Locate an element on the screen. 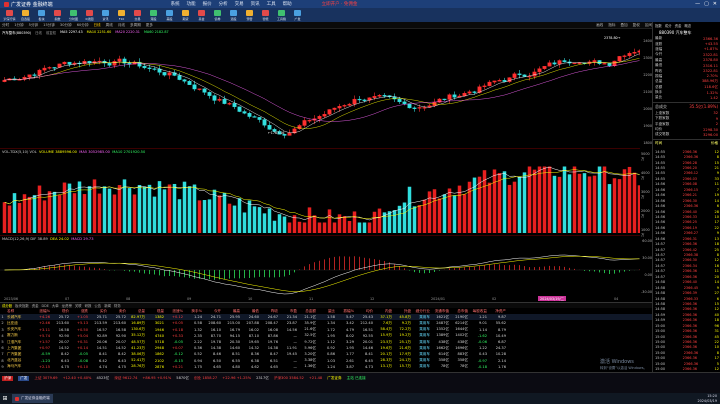 Image resolution: width=720 pixels, height=404 pixels. table-cell: 20.30 is located at coordinates (234, 342).